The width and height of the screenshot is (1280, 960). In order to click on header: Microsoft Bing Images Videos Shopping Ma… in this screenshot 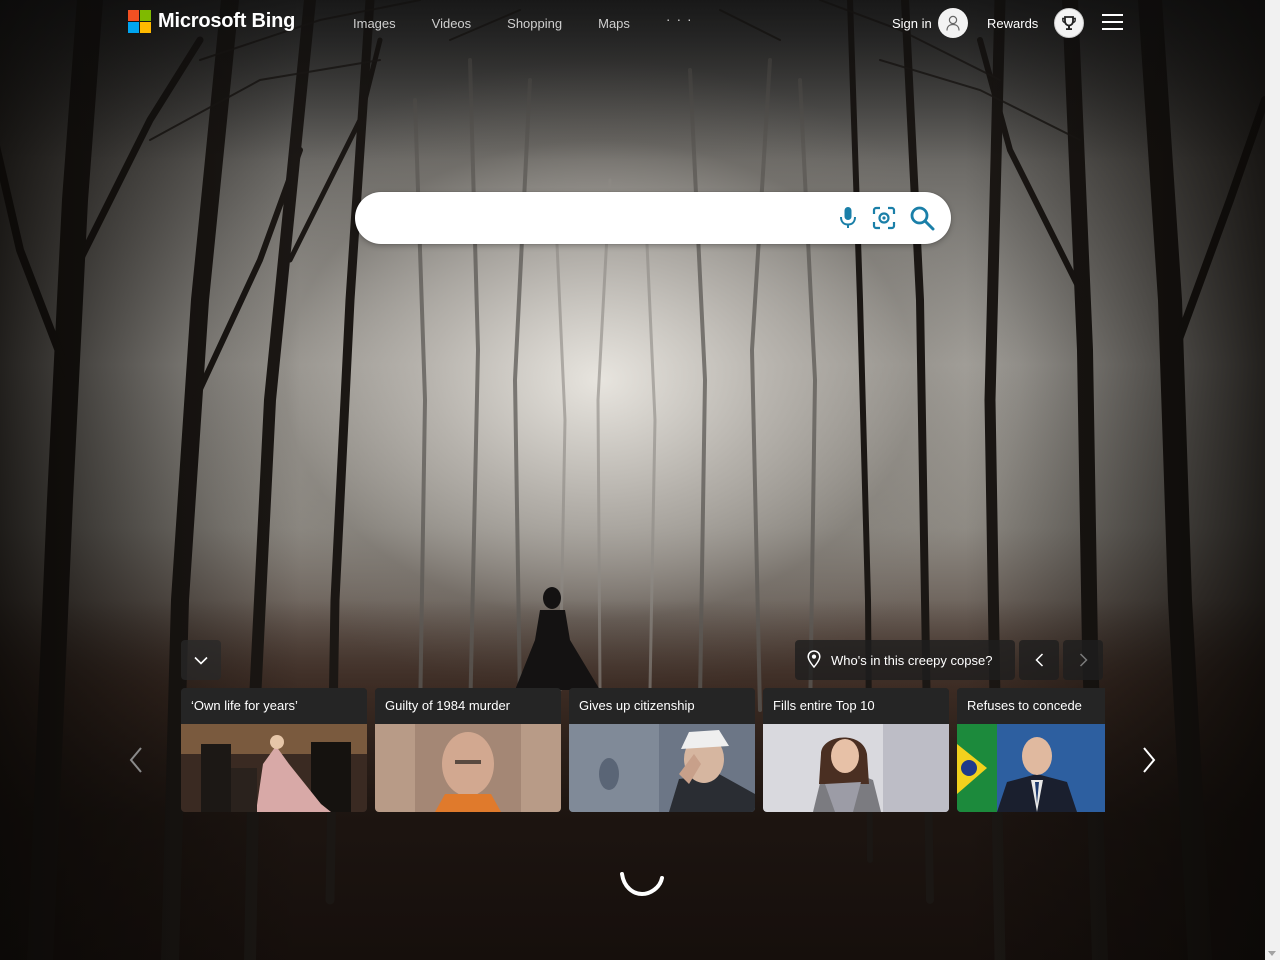, I will do `click(632, 23)`.